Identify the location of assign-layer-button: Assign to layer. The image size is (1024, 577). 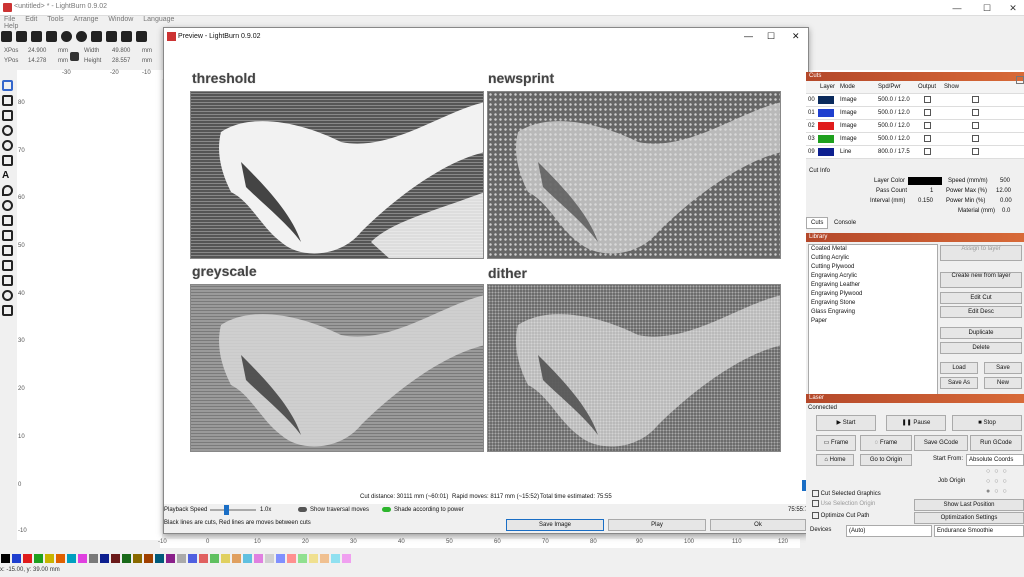
(981, 253).